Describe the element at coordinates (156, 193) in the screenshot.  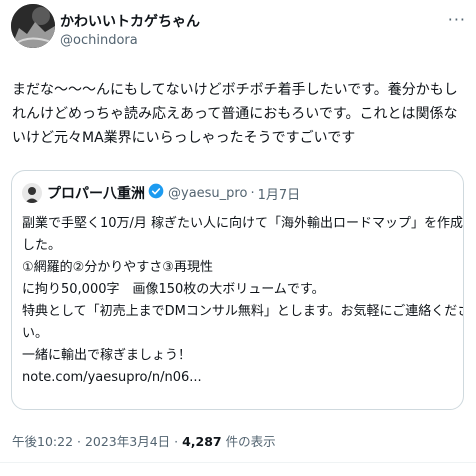
I see `verified-icon` at that location.